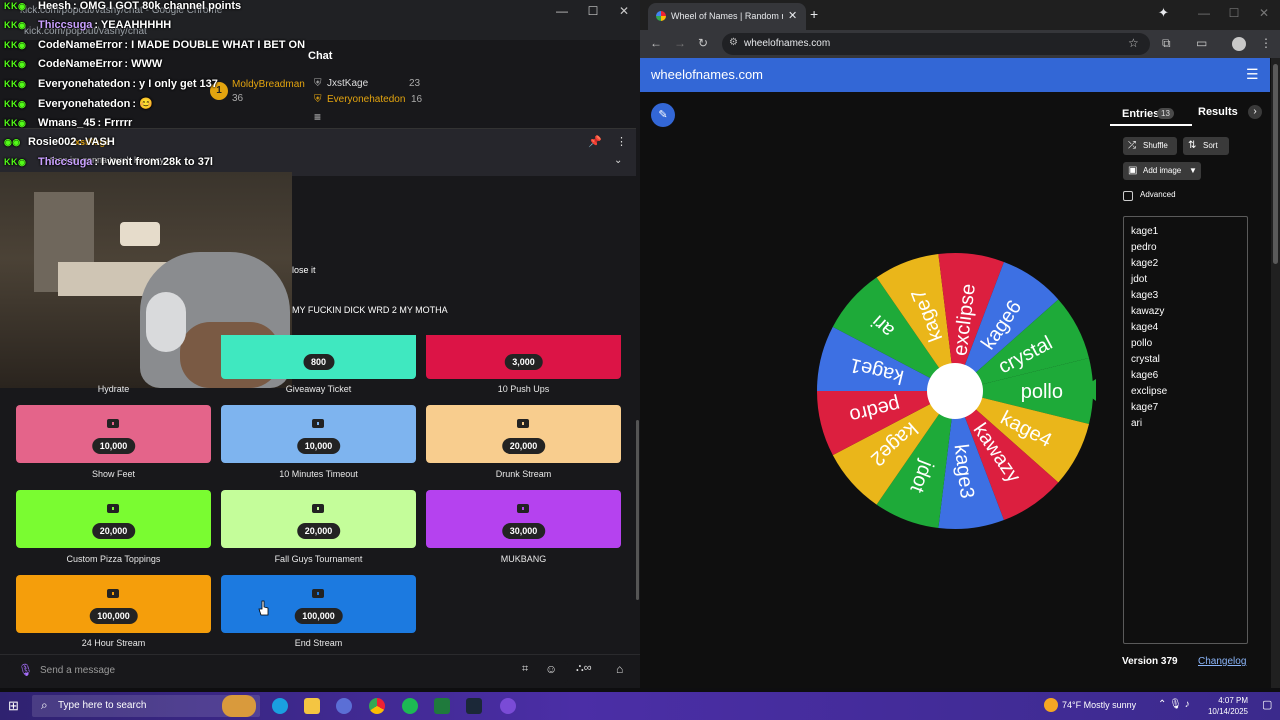 Image resolution: width=1280 pixels, height=720 pixels. I want to click on advanced-label: Advanced, so click(1158, 194).